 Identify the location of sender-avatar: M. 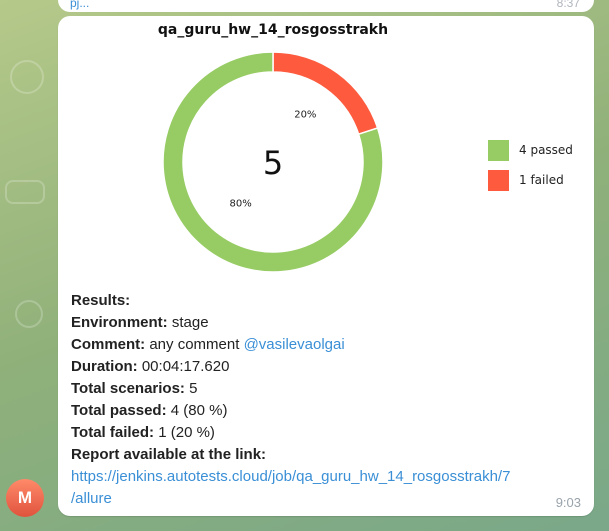
(25, 498).